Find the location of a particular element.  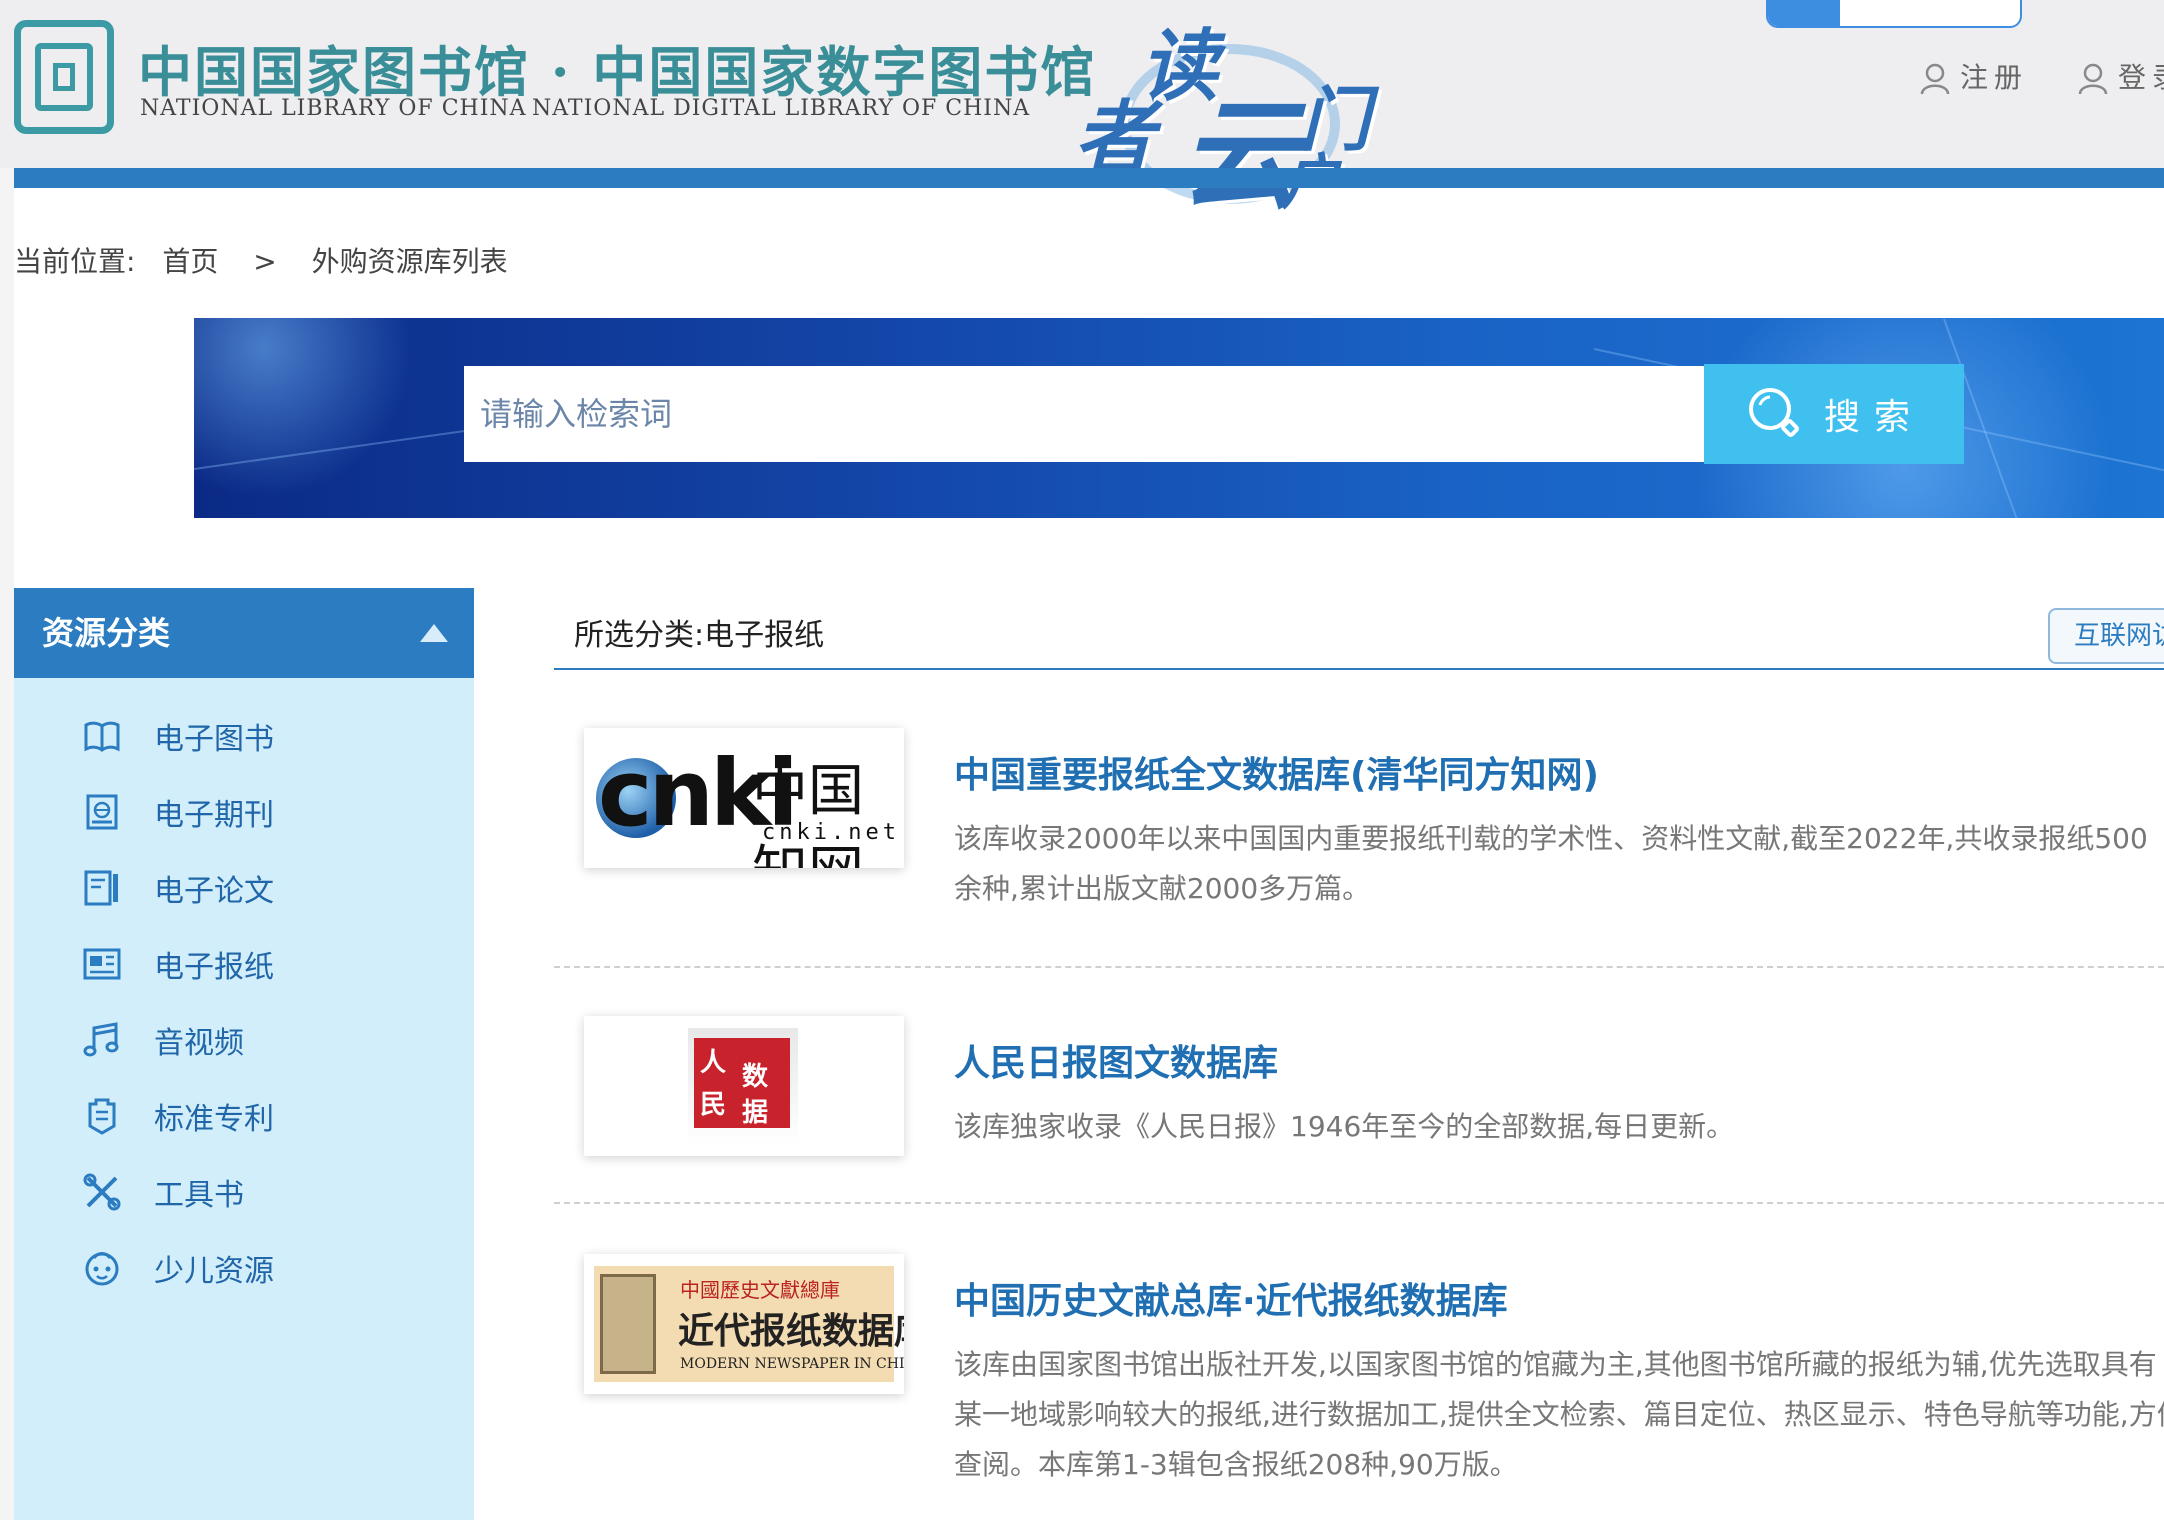

register-link: 注册 is located at coordinates (1974, 76).